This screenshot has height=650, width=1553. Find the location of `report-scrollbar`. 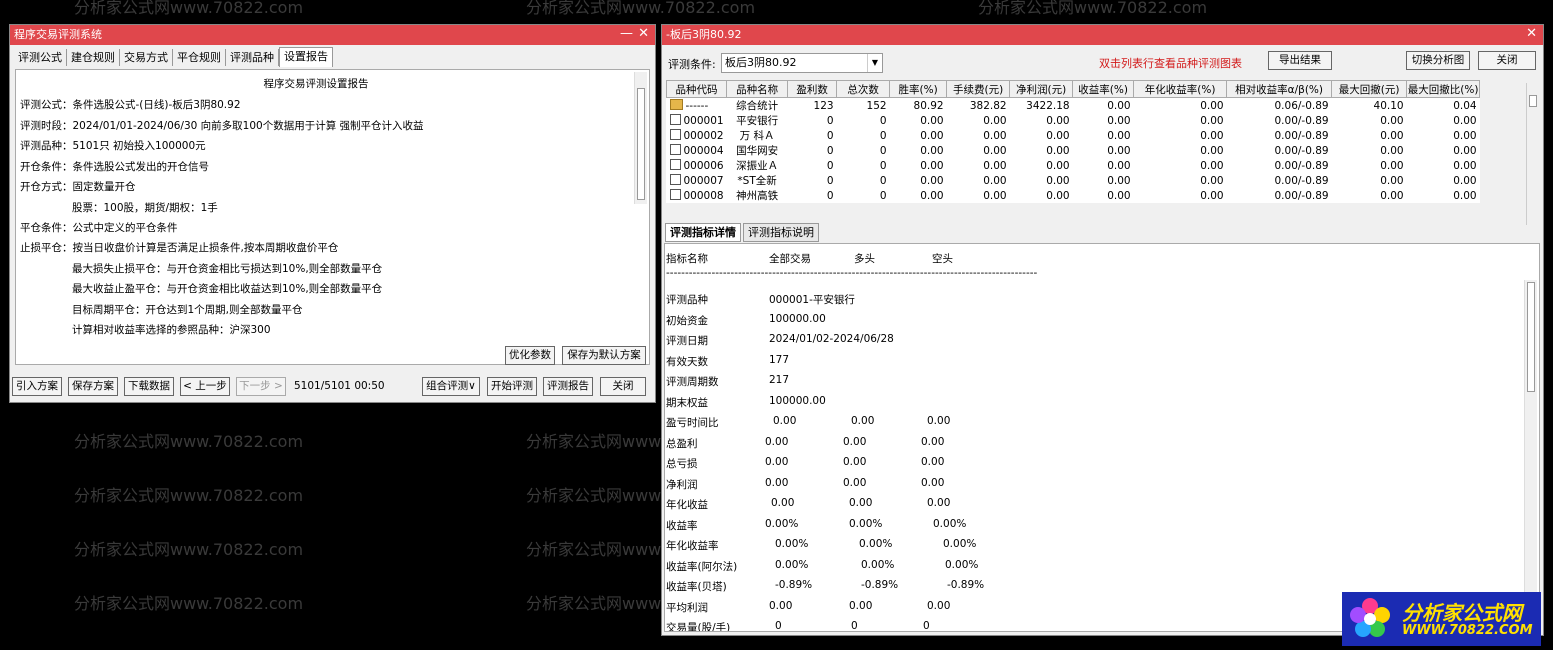

report-scrollbar is located at coordinates (640, 138).